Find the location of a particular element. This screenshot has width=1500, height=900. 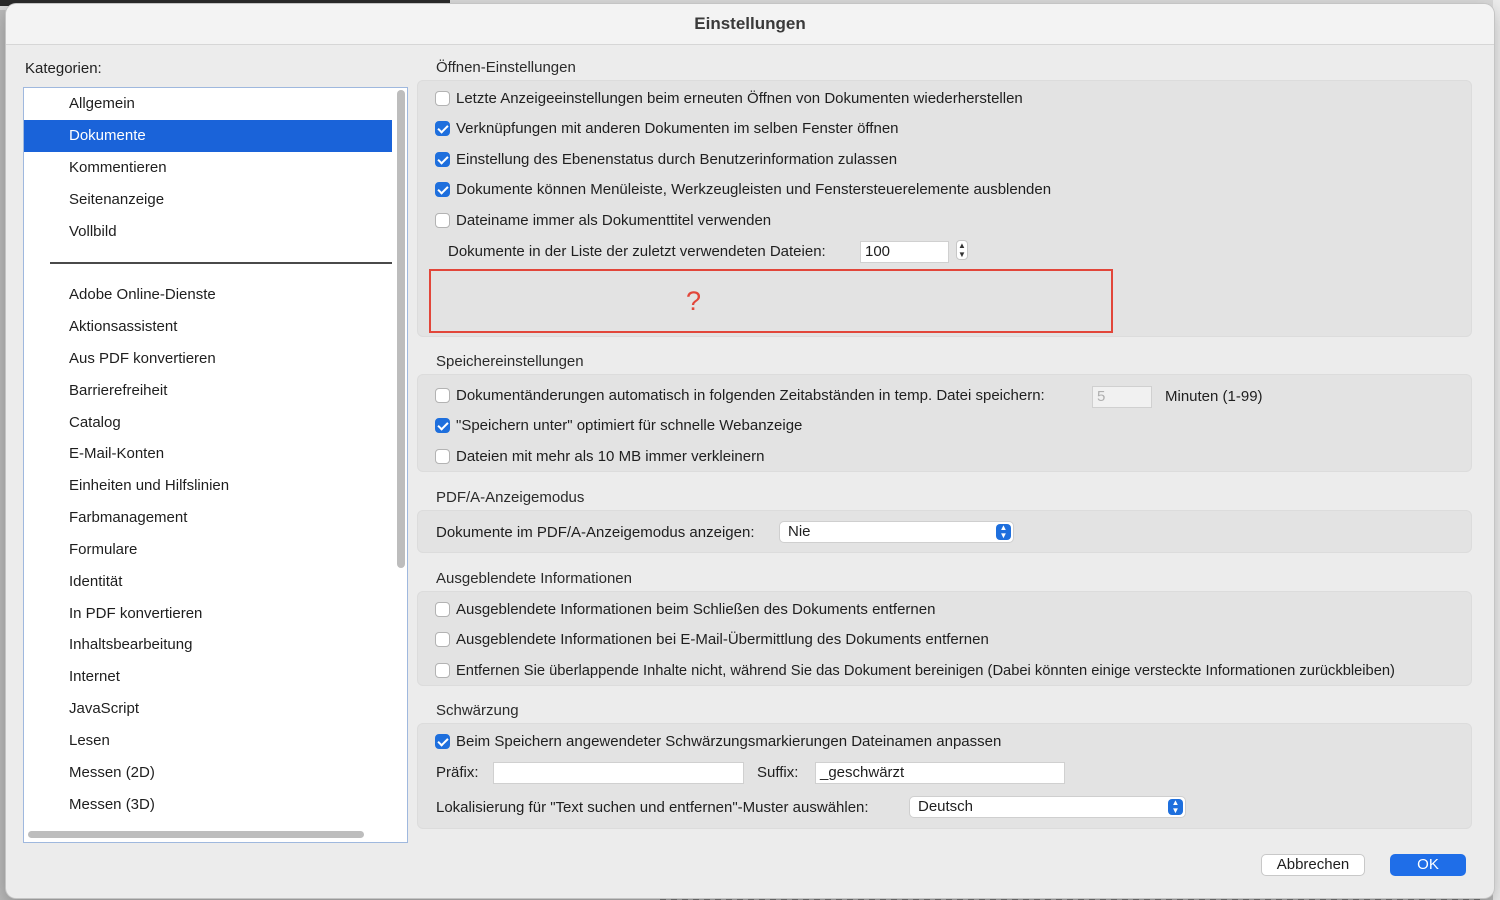

hidden-option-highlight is located at coordinates (771, 301).